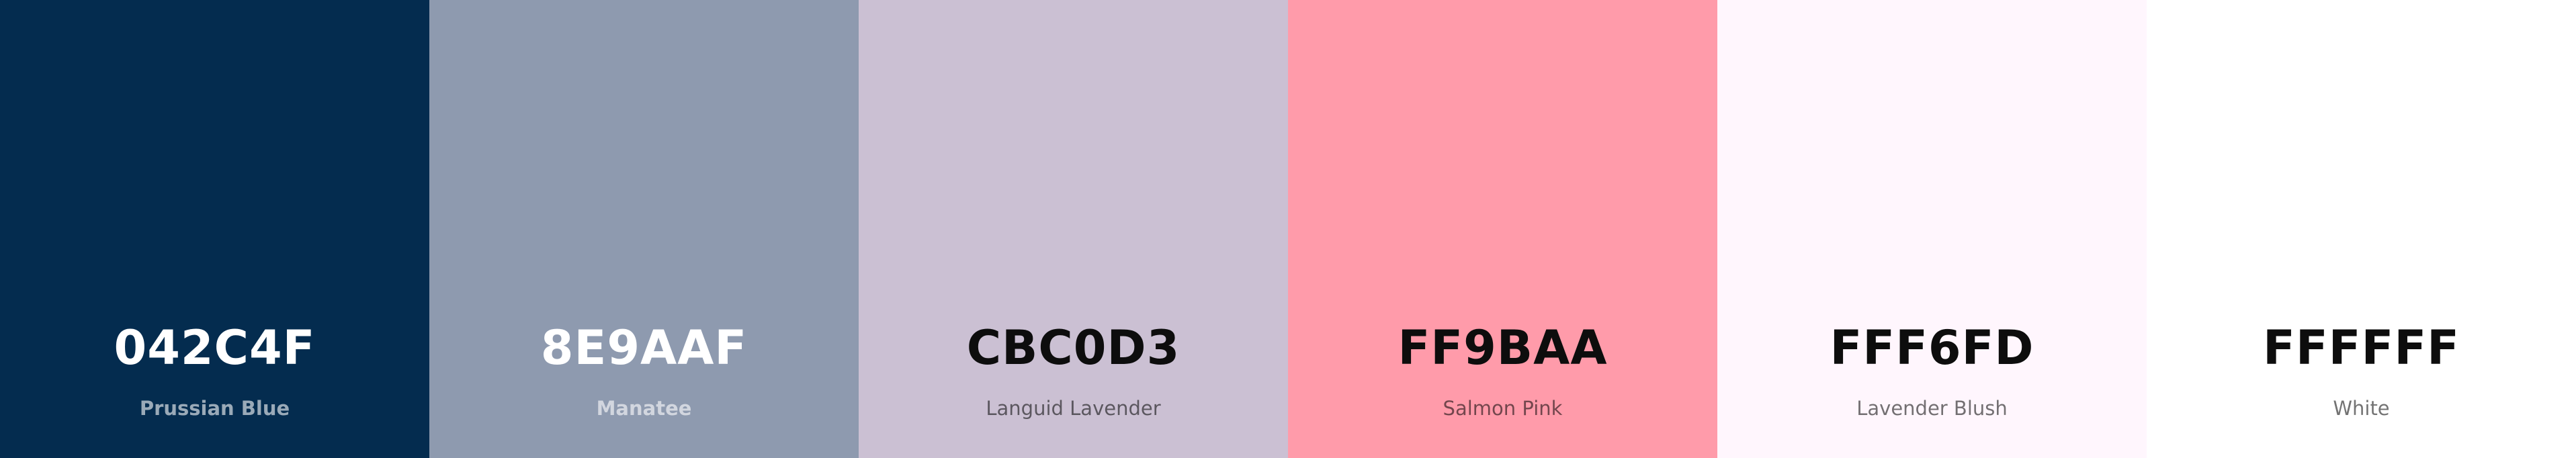  Describe the element at coordinates (2361, 347) in the screenshot. I see `swatch-hex-code: FFFFFF` at that location.